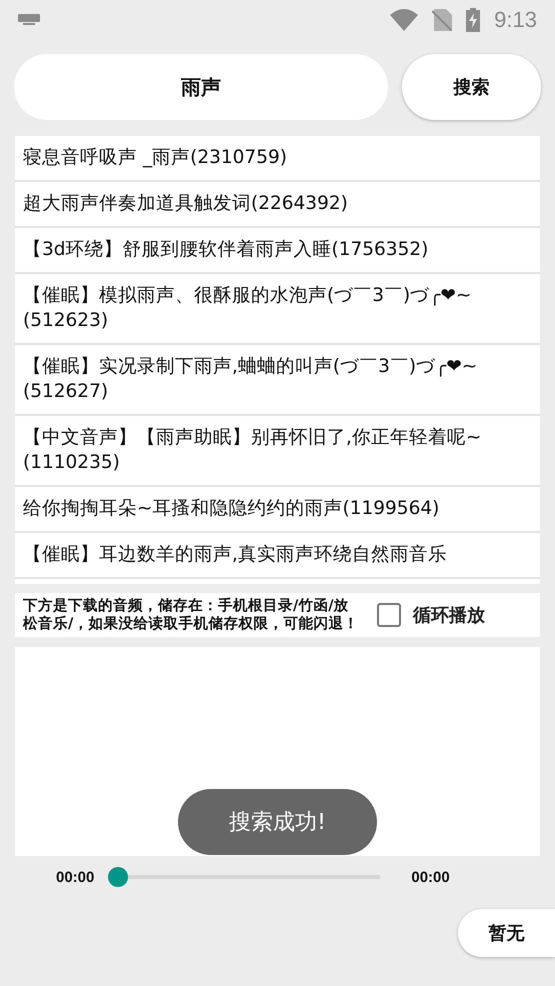  Describe the element at coordinates (277, 822) in the screenshot. I see `toast-message: 搜索成功!` at that location.